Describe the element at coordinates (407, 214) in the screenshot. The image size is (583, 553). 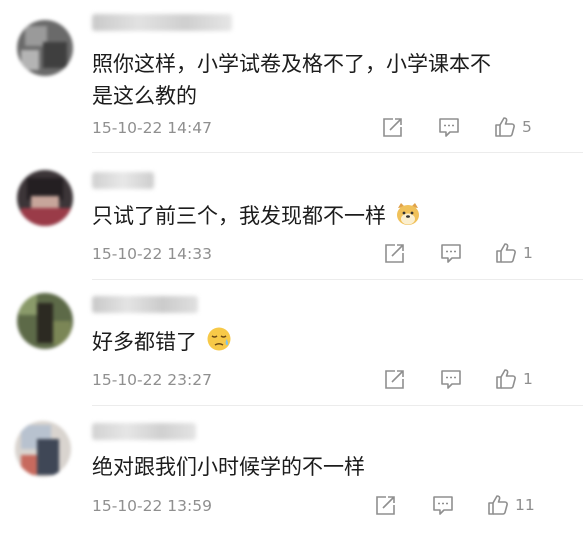
I see `doge-emoji` at that location.